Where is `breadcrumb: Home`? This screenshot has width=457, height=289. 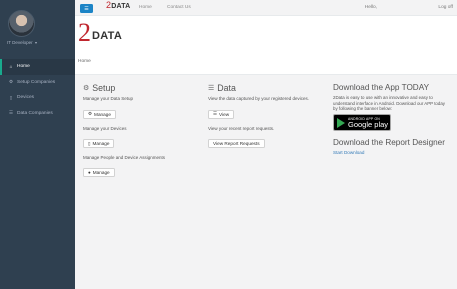
breadcrumb: Home is located at coordinates (84, 61).